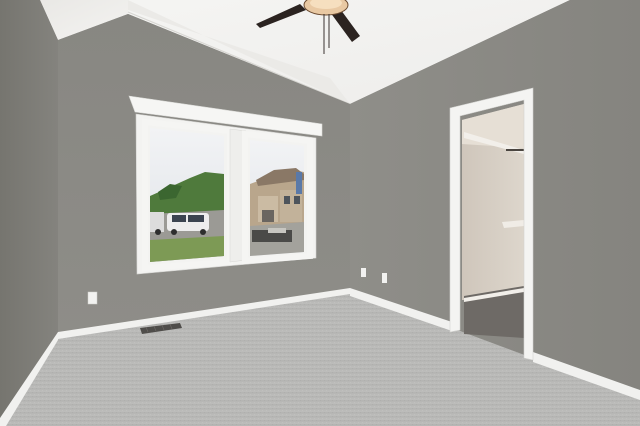 This screenshot has width=640, height=426. What do you see at coordinates (225, 185) in the screenshot?
I see `double-window` at bounding box center [225, 185].